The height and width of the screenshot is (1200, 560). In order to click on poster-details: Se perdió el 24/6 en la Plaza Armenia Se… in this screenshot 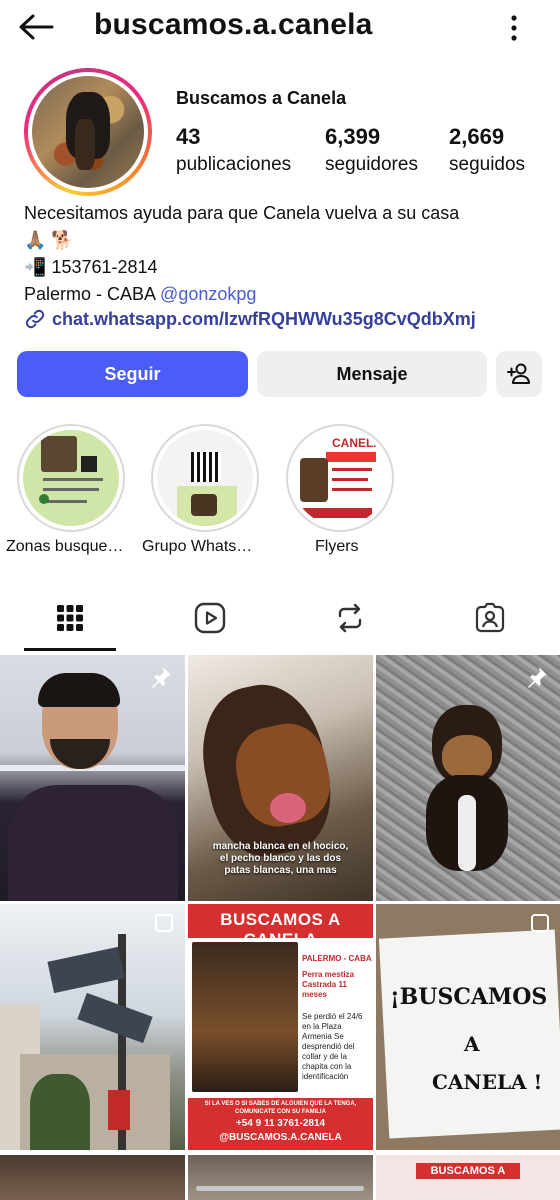, I will do `click(332, 1046)`.